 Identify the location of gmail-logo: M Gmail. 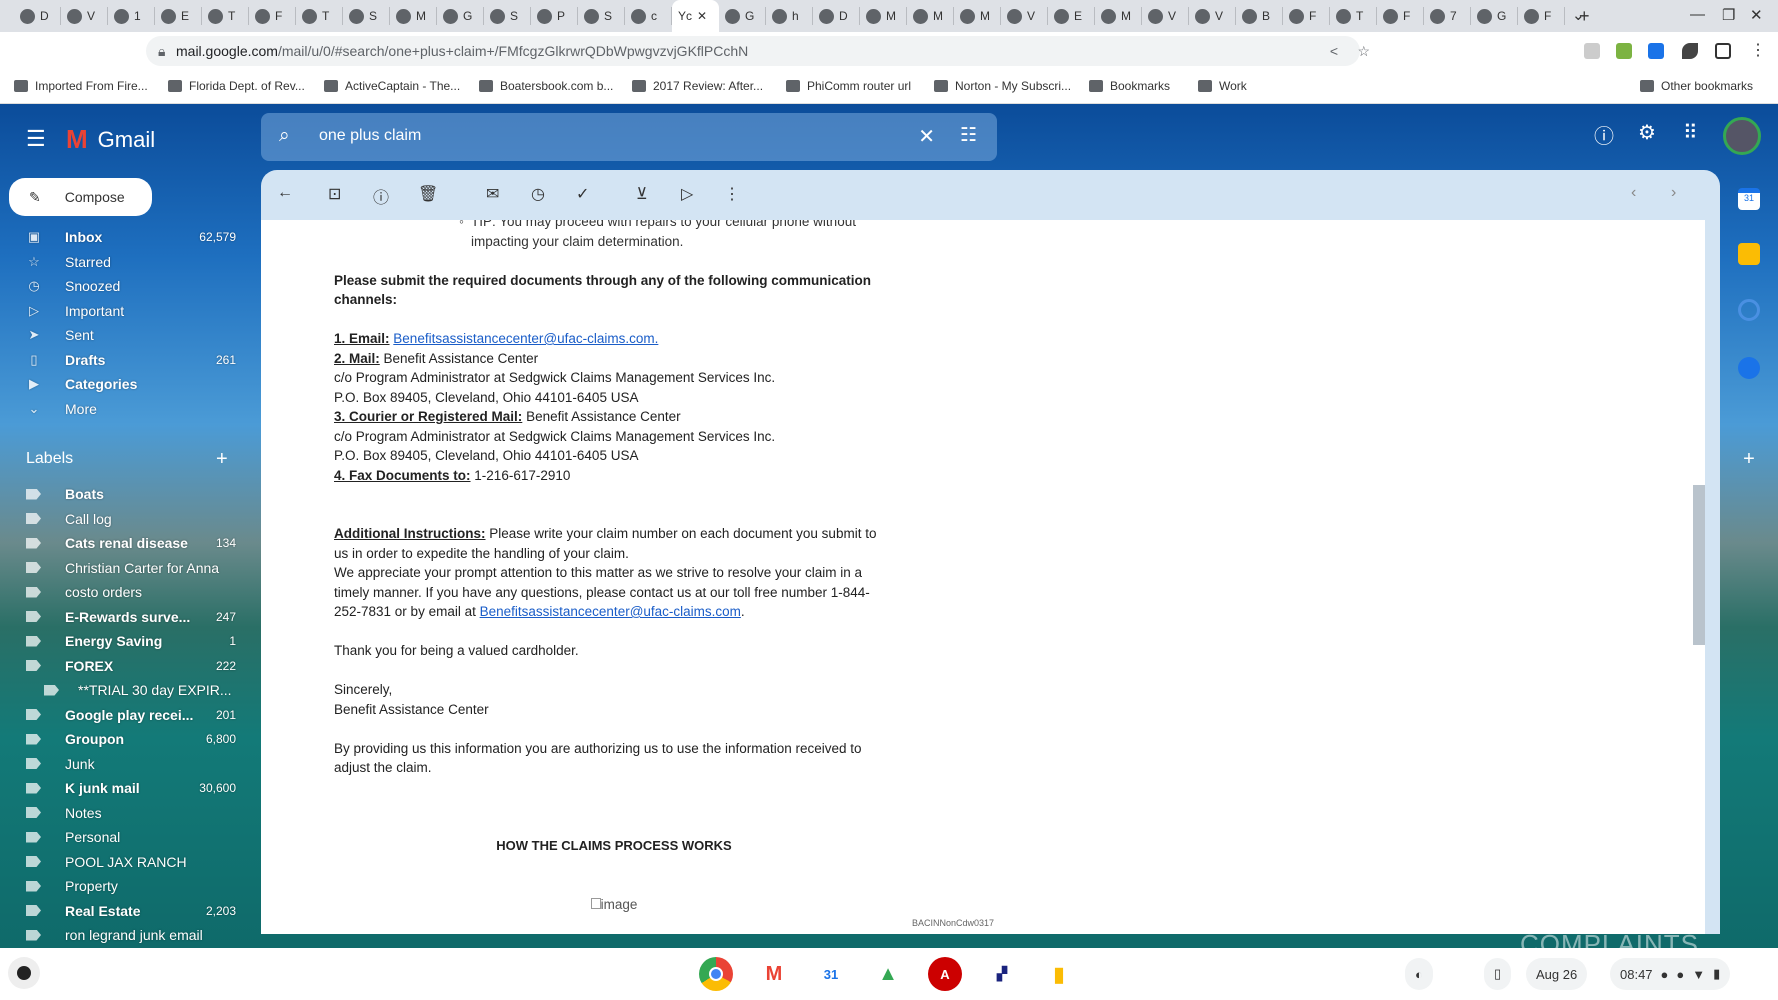
(110, 139).